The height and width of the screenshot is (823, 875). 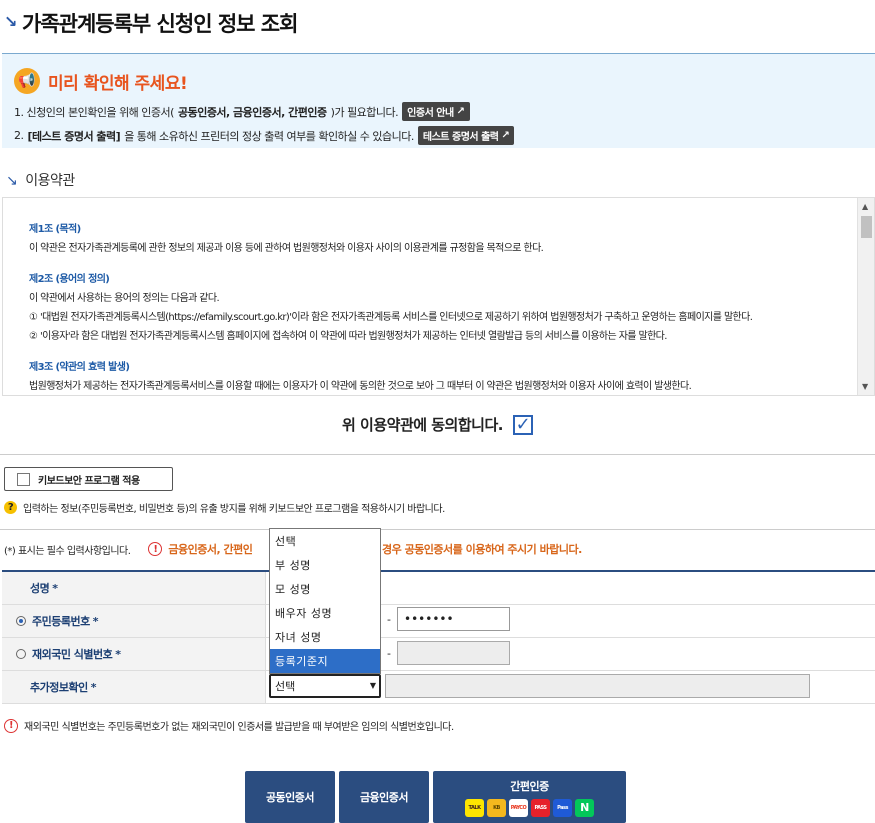 I want to click on cert-guide-button: 인증서 안내 ↗, so click(x=436, y=111).